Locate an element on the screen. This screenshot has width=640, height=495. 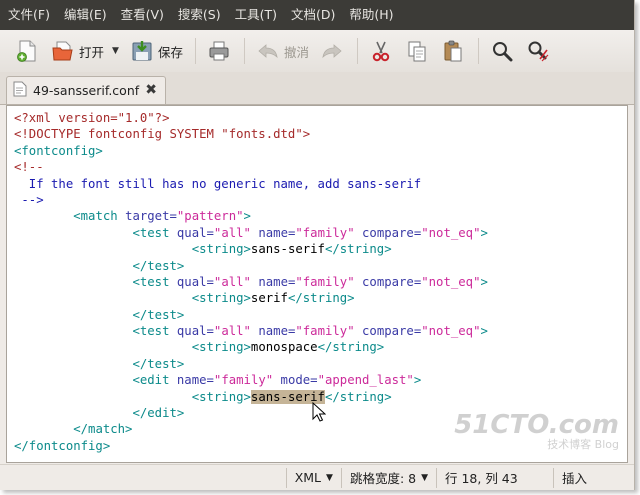
printer-icon is located at coordinates (219, 51).